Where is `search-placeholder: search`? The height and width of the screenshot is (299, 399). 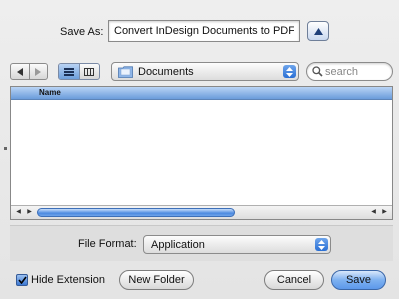 search-placeholder: search is located at coordinates (342, 72).